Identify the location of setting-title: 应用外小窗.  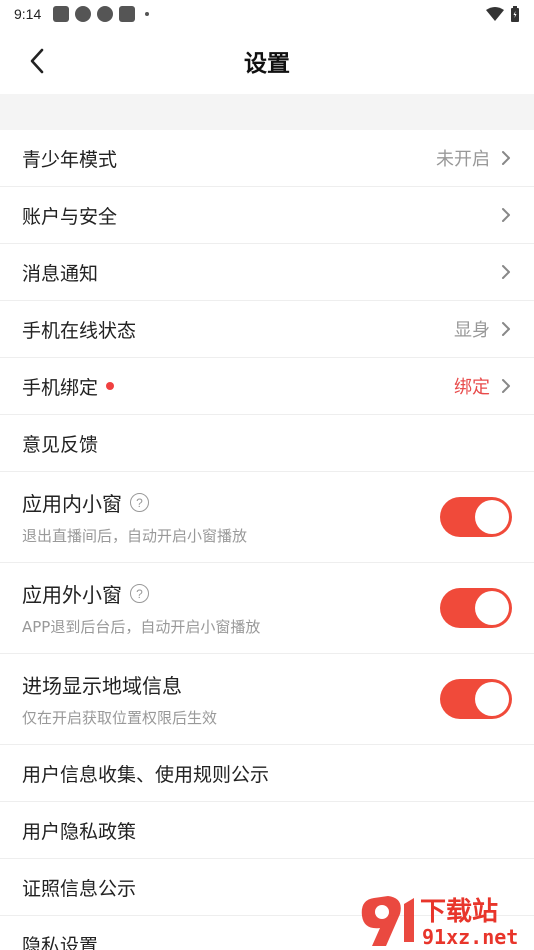
(72, 595).